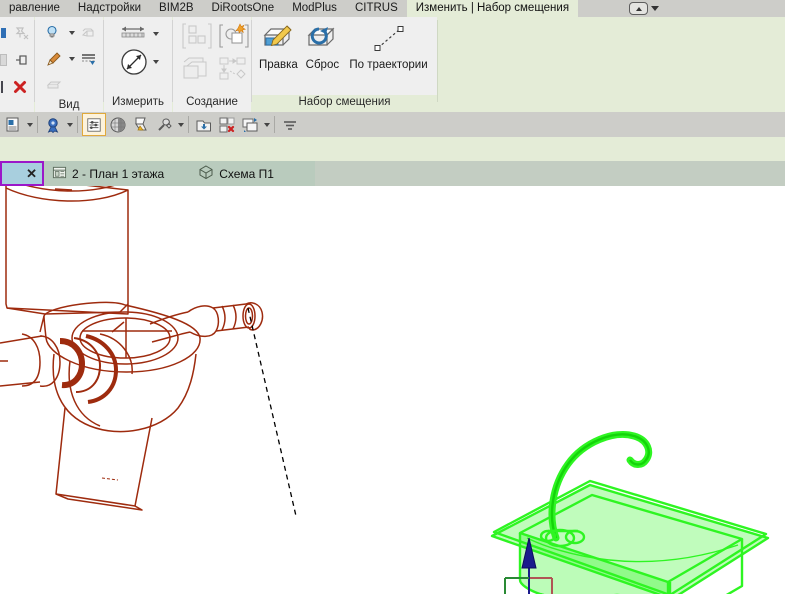 This screenshot has width=785, height=594. I want to click on shadows-icon, so click(118, 124).